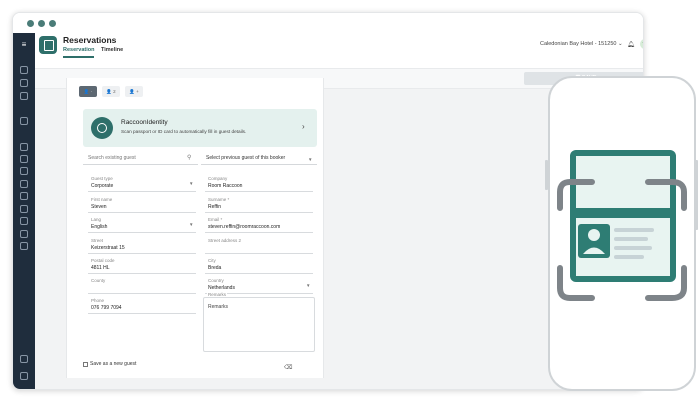  Describe the element at coordinates (24, 83) in the screenshot. I see `guests-icon` at that location.